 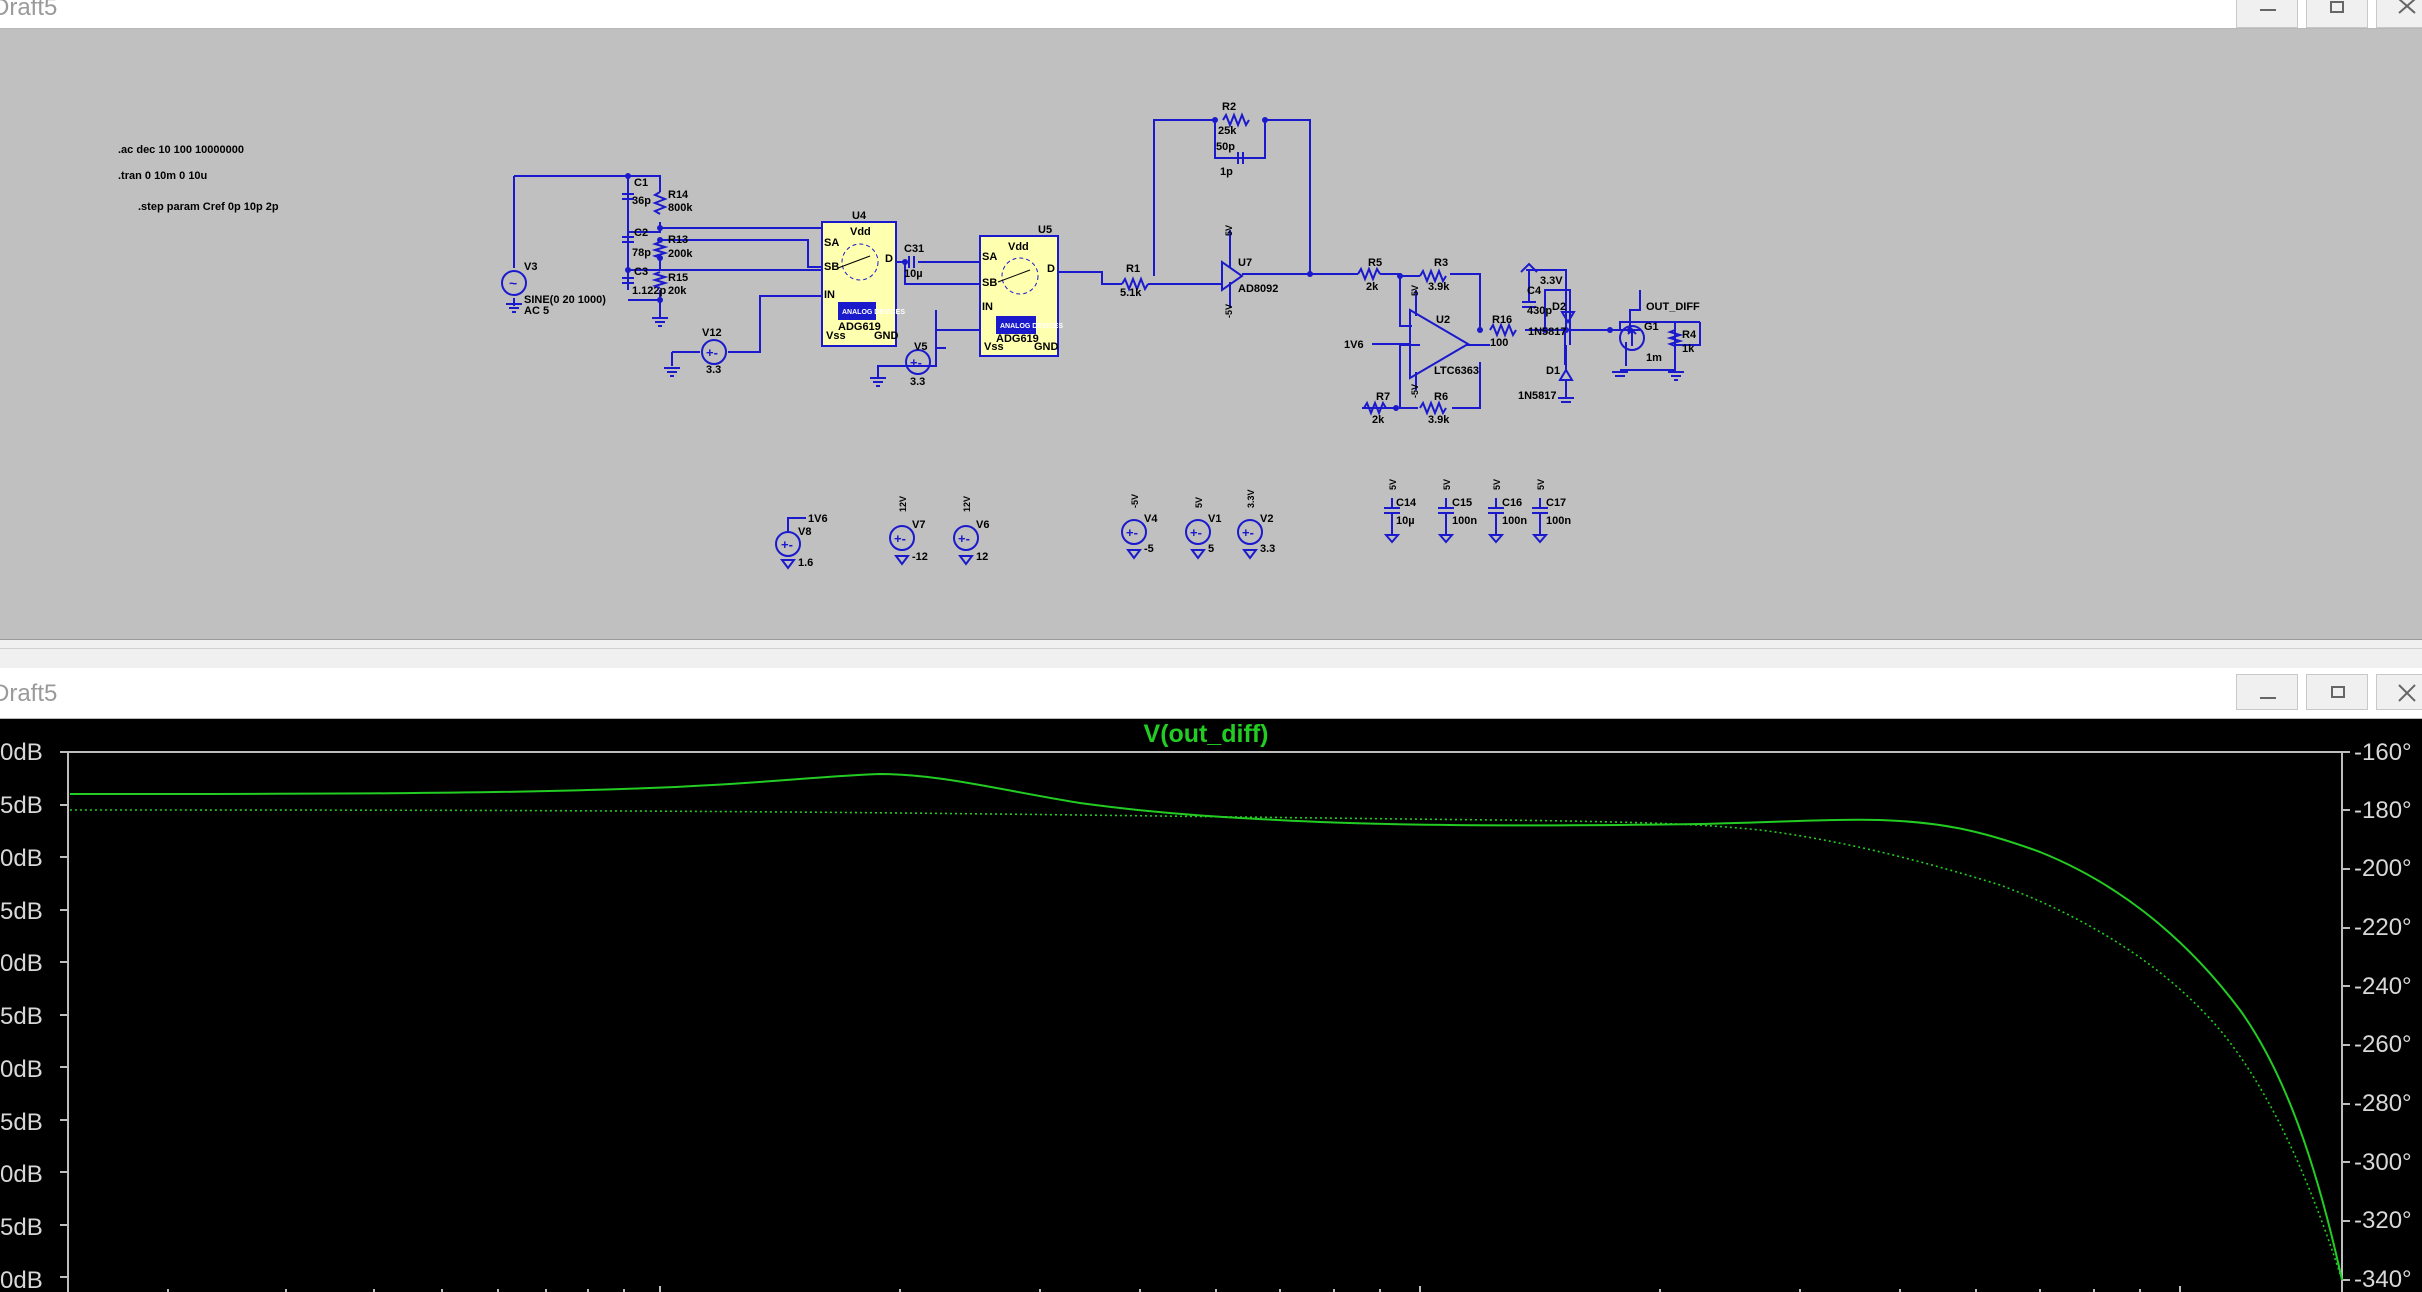 I want to click on c1-label: C1, so click(x=641, y=183).